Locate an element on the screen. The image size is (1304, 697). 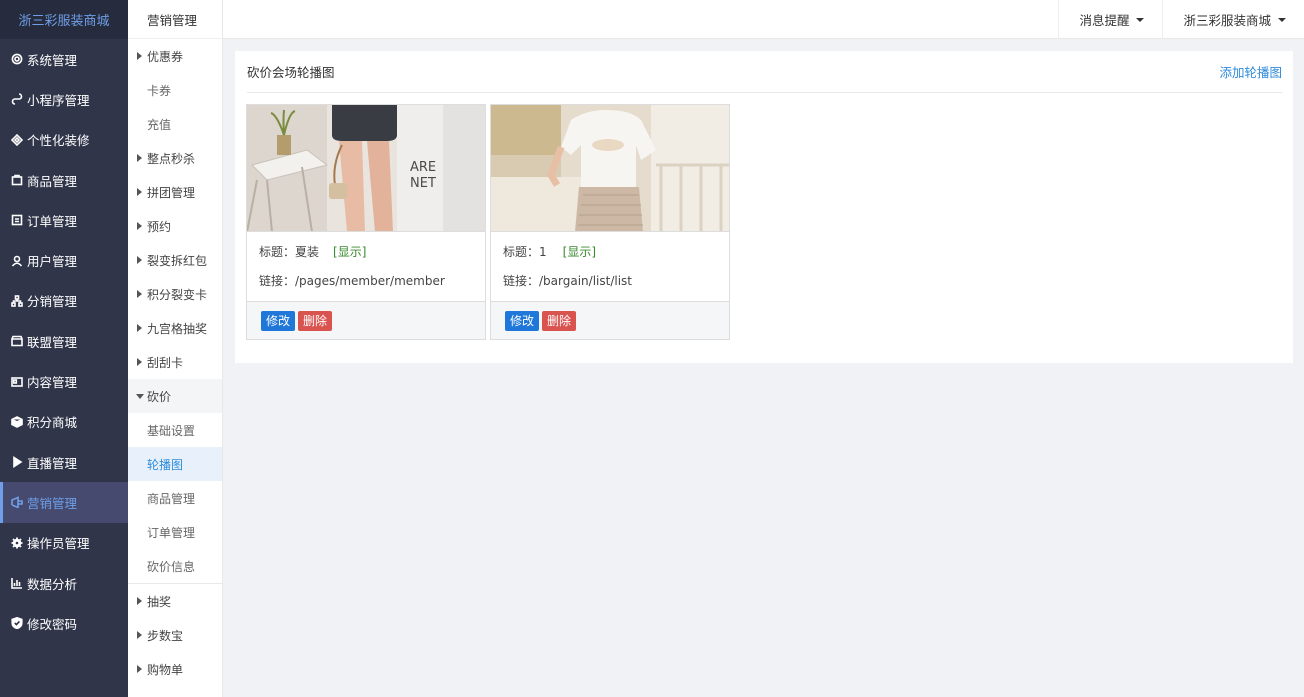
subnav-item-recharge: 充值 is located at coordinates (175, 124).